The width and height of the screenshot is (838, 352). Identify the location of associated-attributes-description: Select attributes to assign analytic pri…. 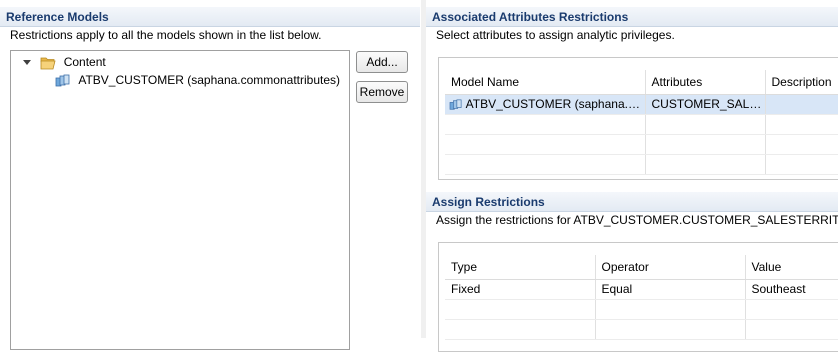
(555, 35).